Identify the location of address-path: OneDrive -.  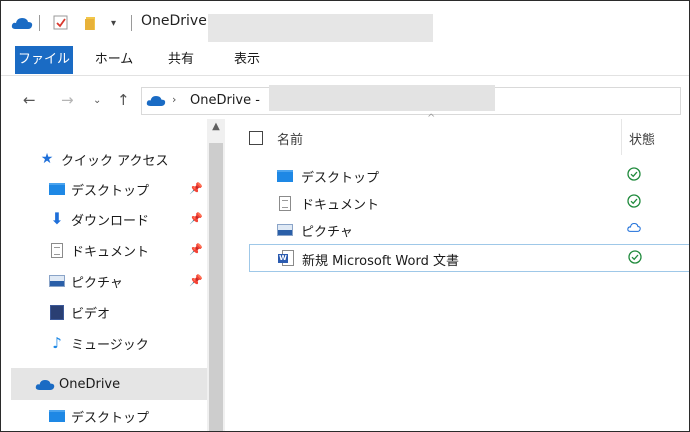
(225, 100).